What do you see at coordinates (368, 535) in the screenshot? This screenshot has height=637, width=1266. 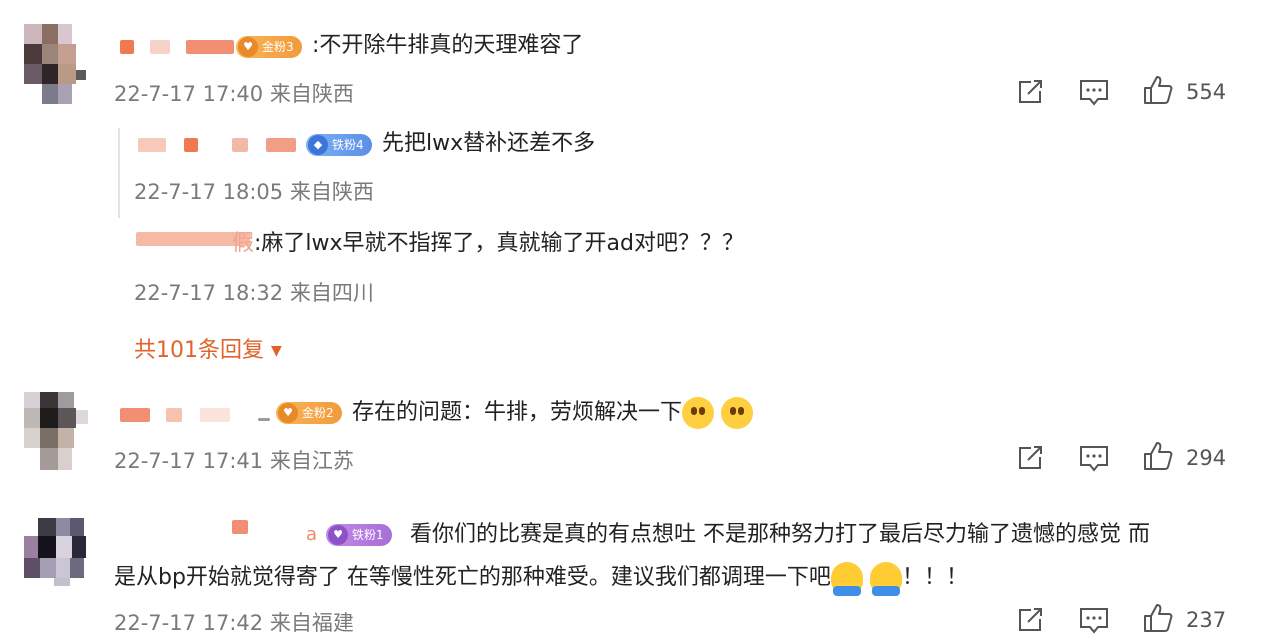 I see `badge-label: 铁粉1` at bounding box center [368, 535].